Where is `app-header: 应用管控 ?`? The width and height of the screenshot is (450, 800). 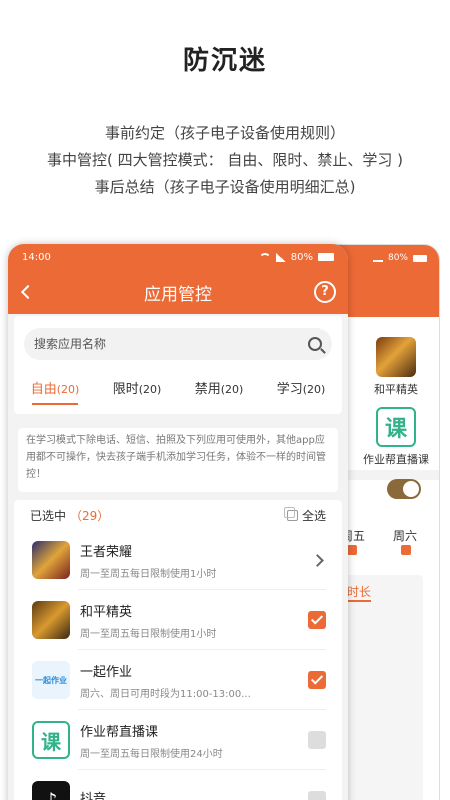
app-header: 应用管控 ? is located at coordinates (178, 292).